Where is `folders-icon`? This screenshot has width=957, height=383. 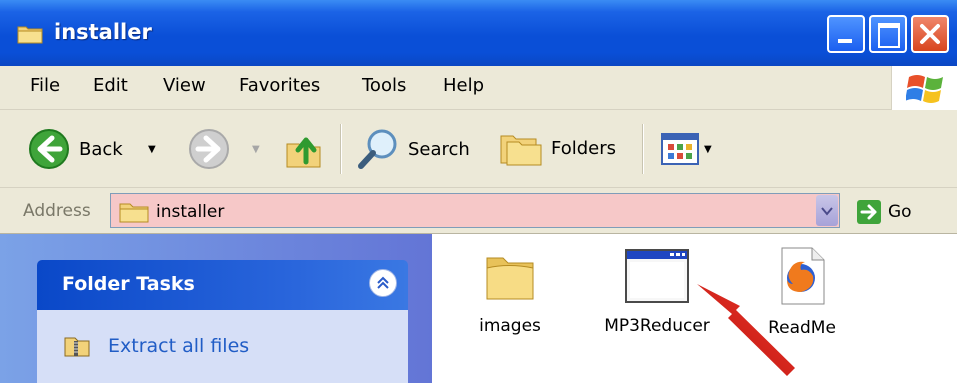
folders-icon is located at coordinates (521, 150).